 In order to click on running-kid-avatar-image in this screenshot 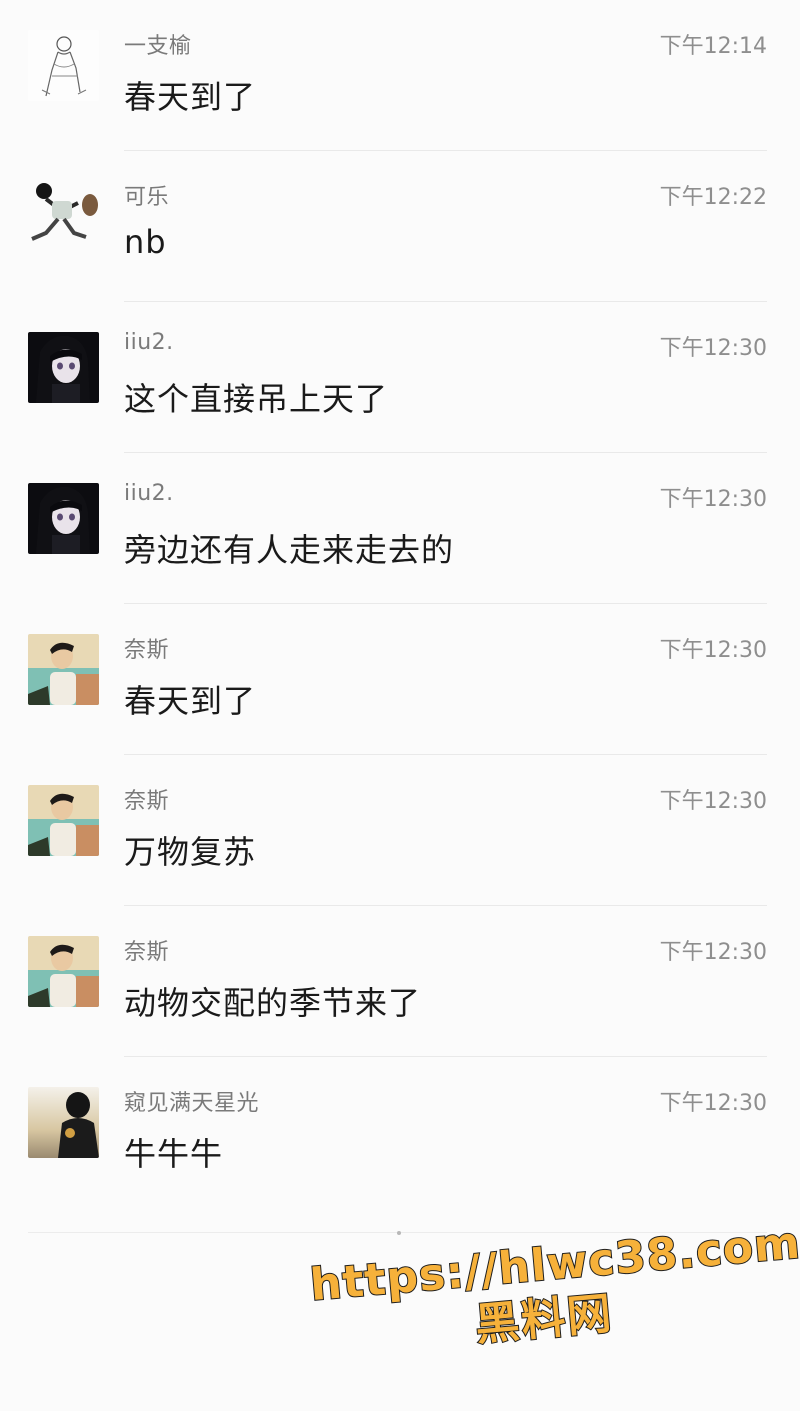, I will do `click(63, 216)`.